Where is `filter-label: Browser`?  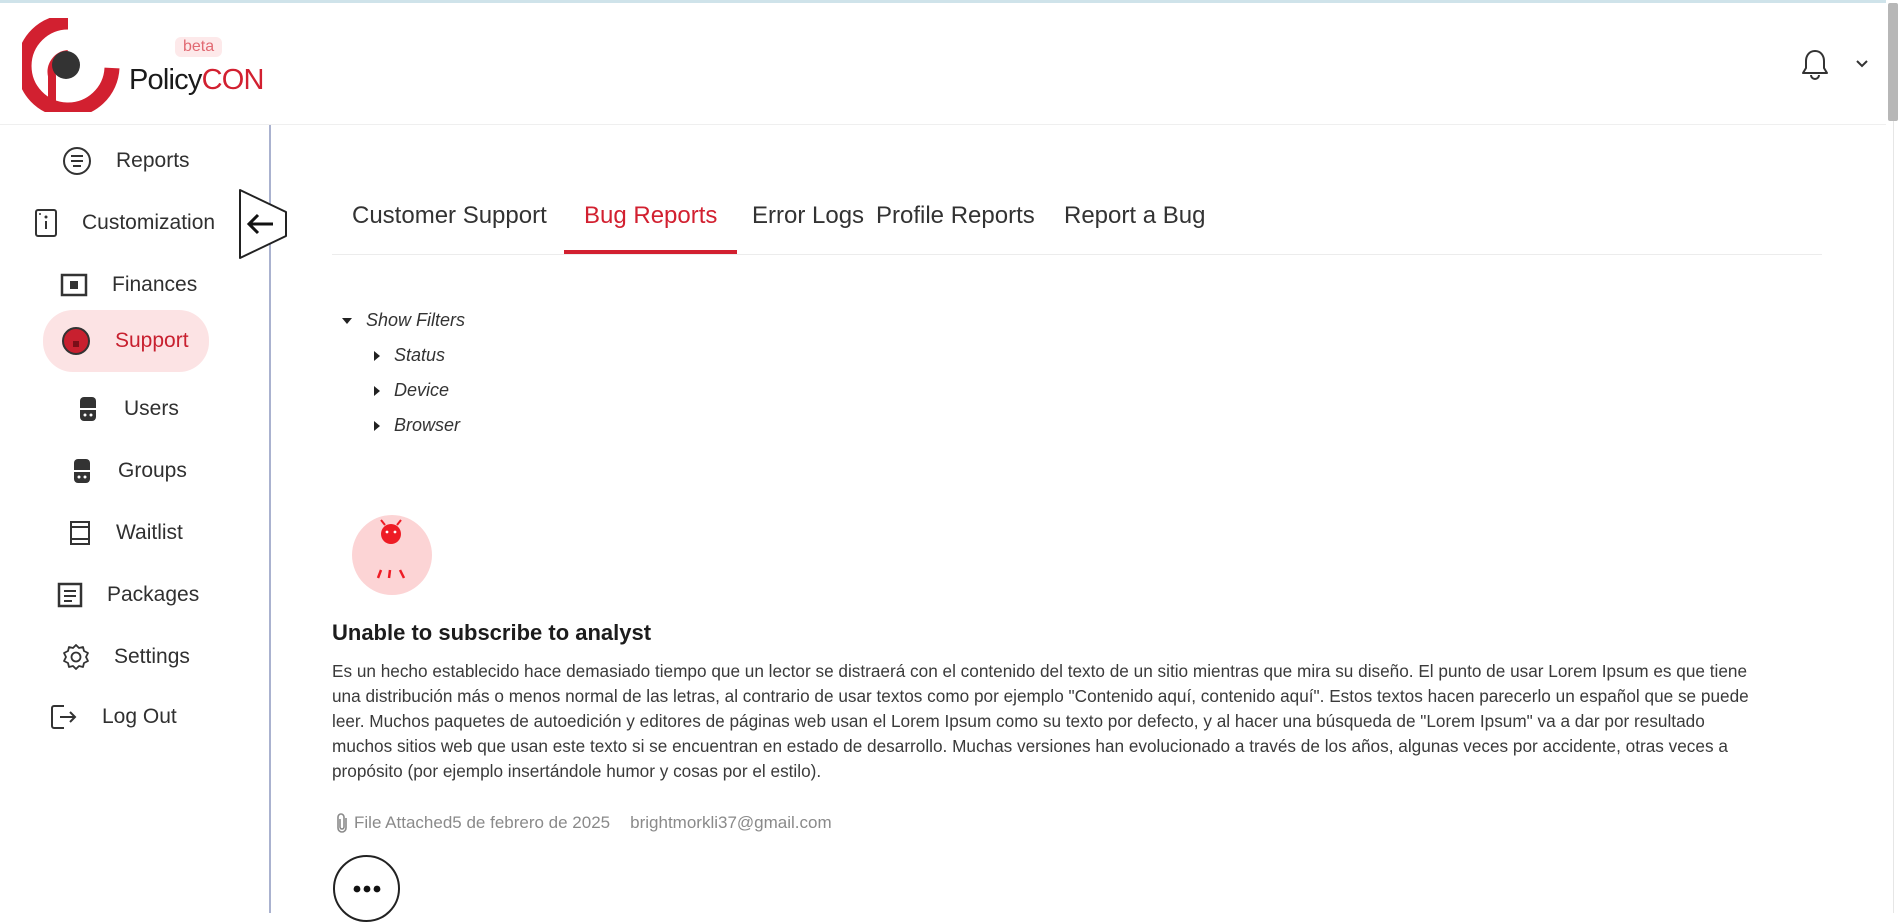 filter-label: Browser is located at coordinates (427, 425).